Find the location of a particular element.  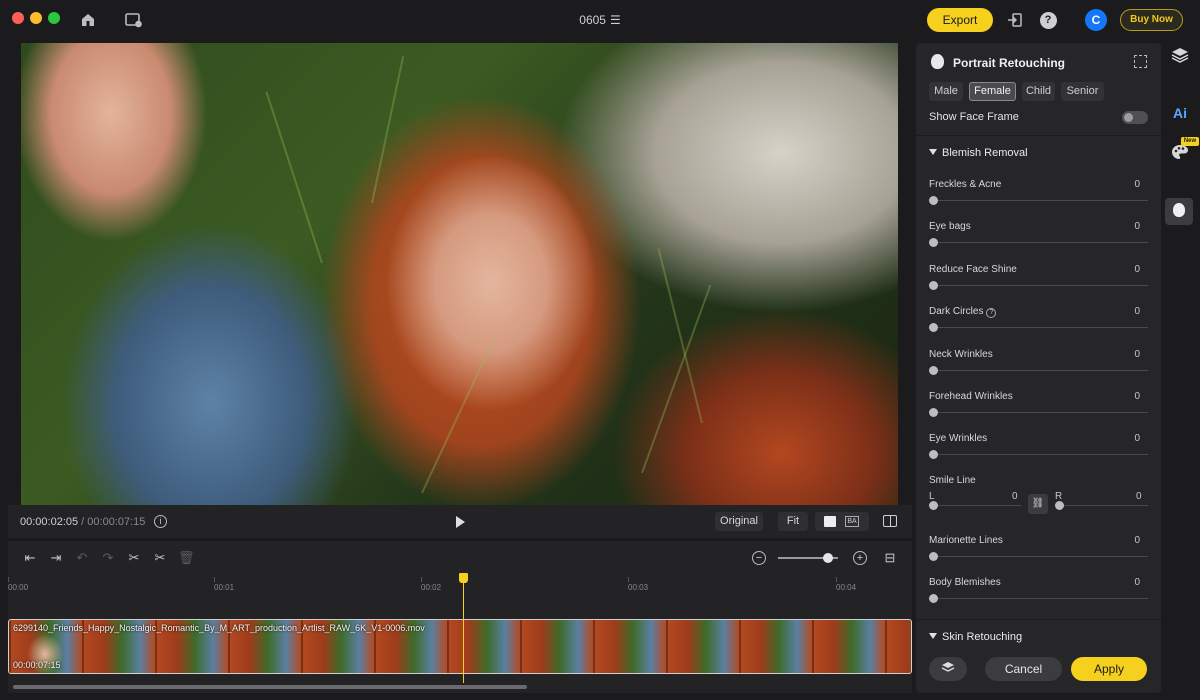

skin-retouching-header: Skin Retouching is located at coordinates (975, 637).